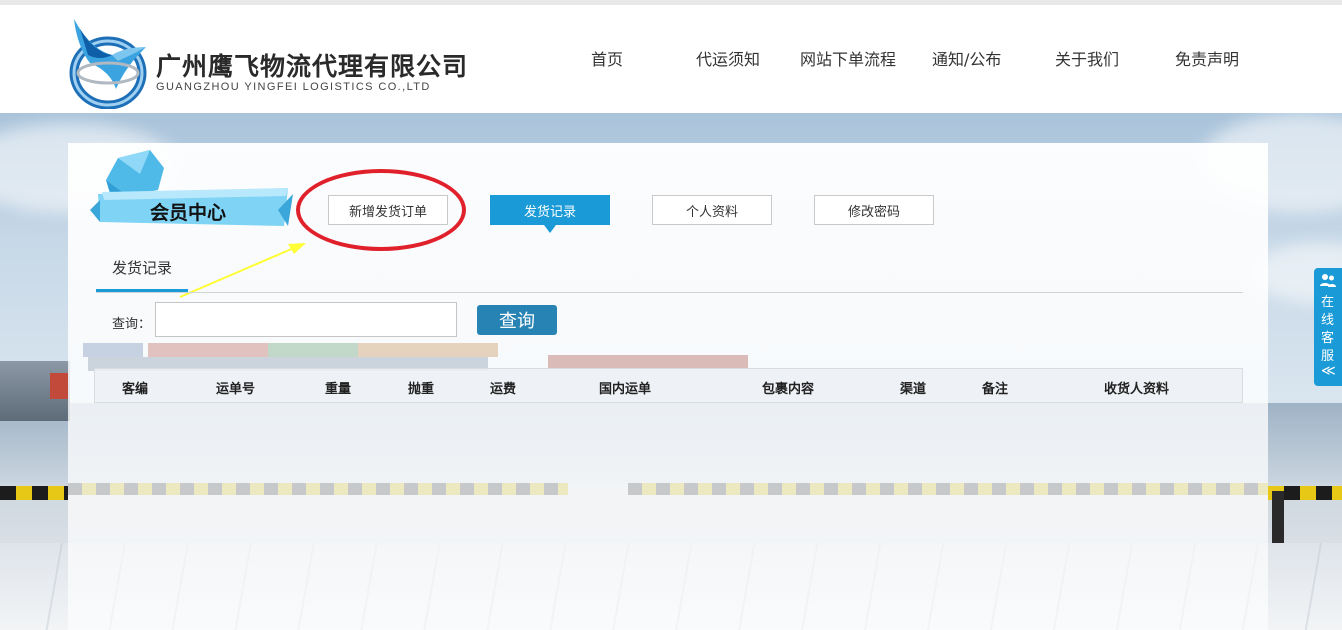 This screenshot has width=1342, height=630. Describe the element at coordinates (669, 292) in the screenshot. I see `section-divider` at that location.